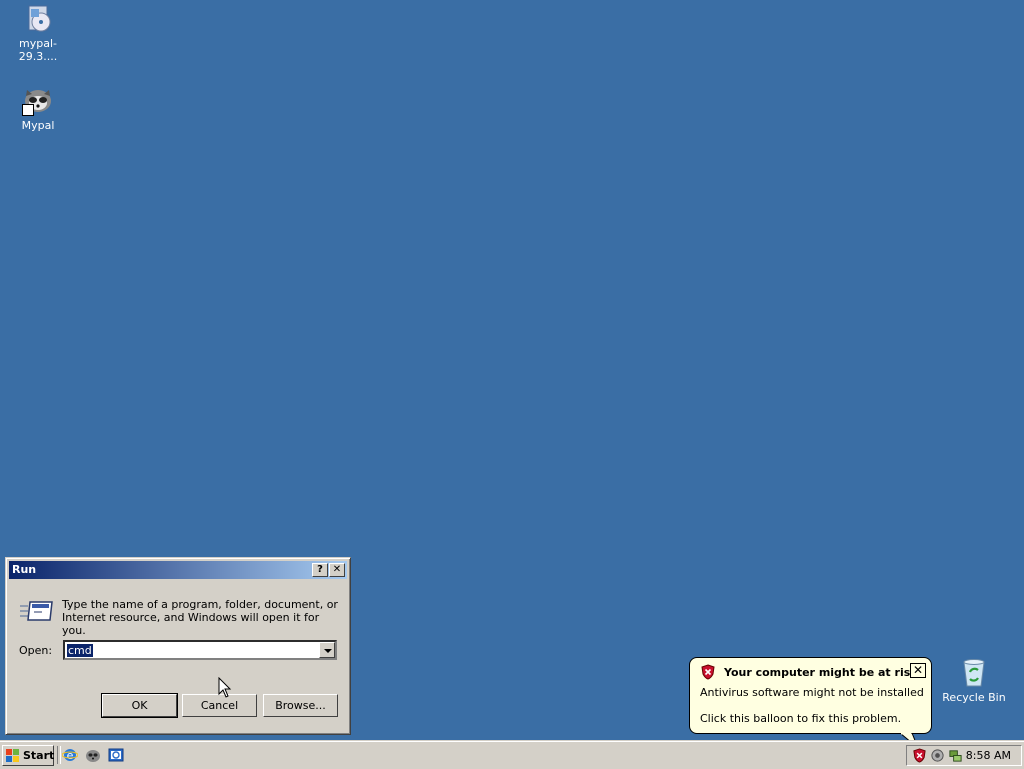 This screenshot has width=1024, height=769. What do you see at coordinates (28, 110) in the screenshot?
I see `shortcut-arrow-icon` at bounding box center [28, 110].